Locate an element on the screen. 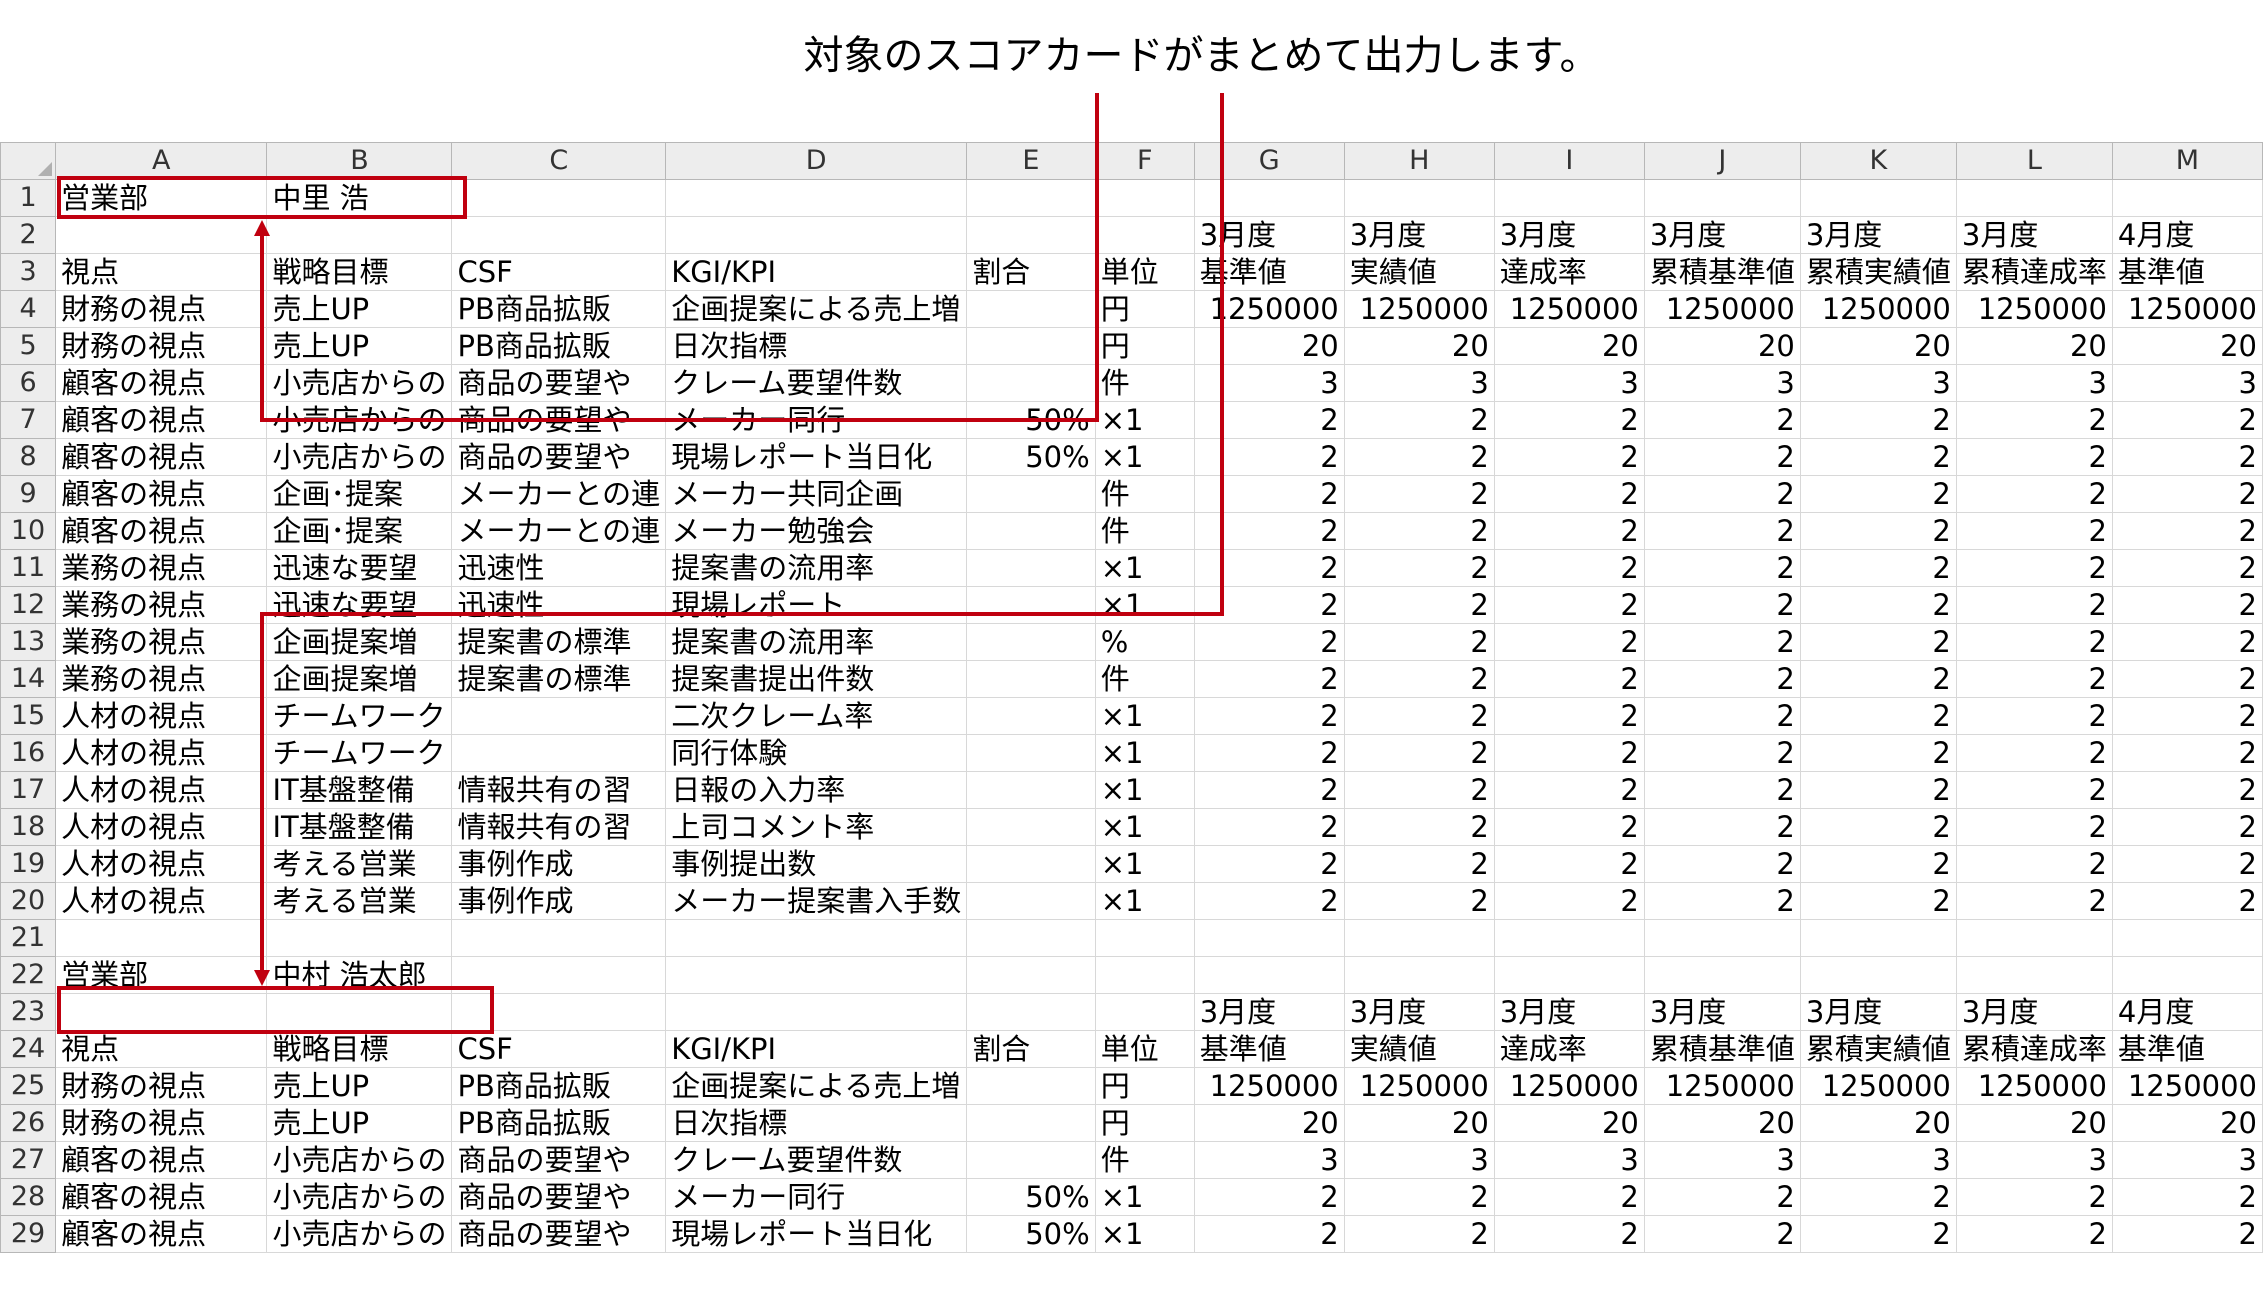 The width and height of the screenshot is (2263, 1304). cell-h14: 2 is located at coordinates (1419, 679).